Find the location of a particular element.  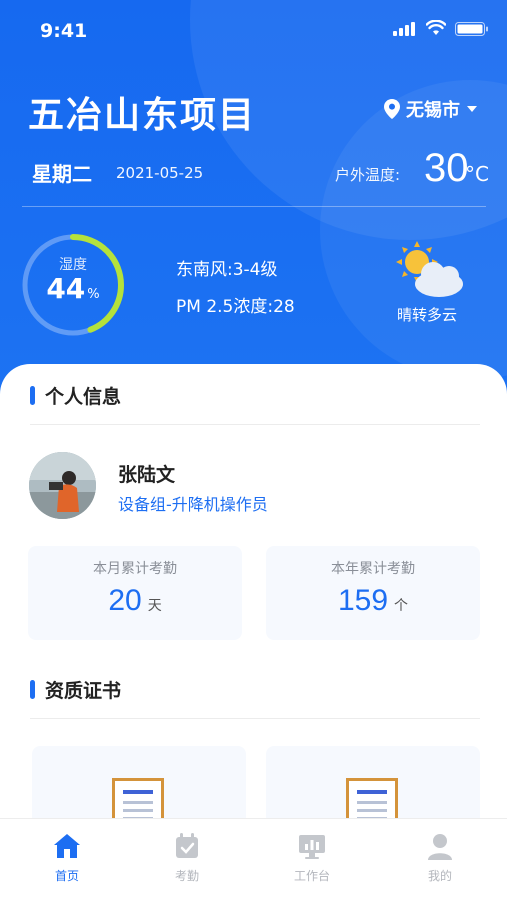

avatar-photo is located at coordinates (62, 485).